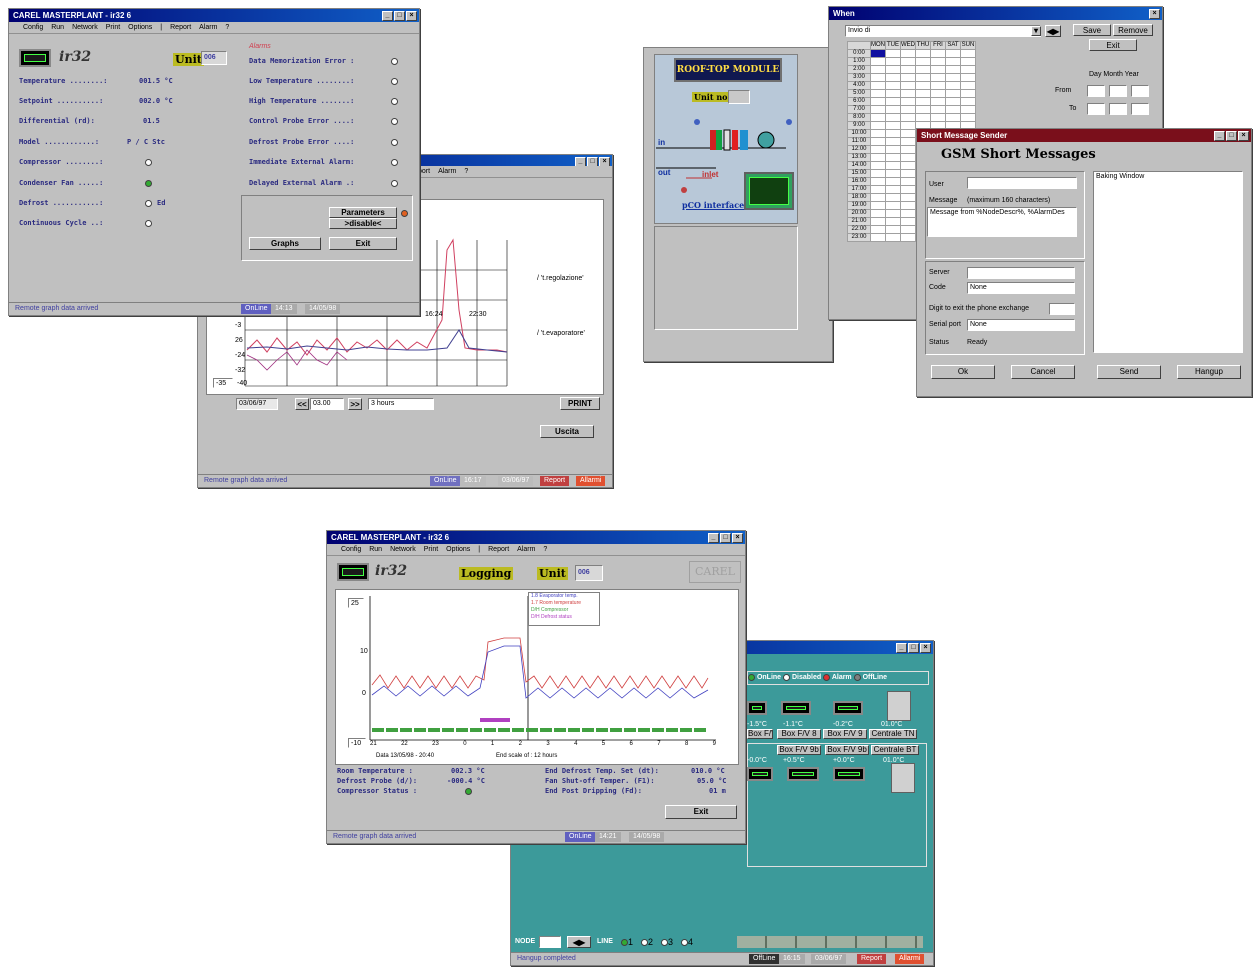 The height and width of the screenshot is (967, 1255). What do you see at coordinates (878, 45) in the screenshot?
I see `day-header: MON` at bounding box center [878, 45].